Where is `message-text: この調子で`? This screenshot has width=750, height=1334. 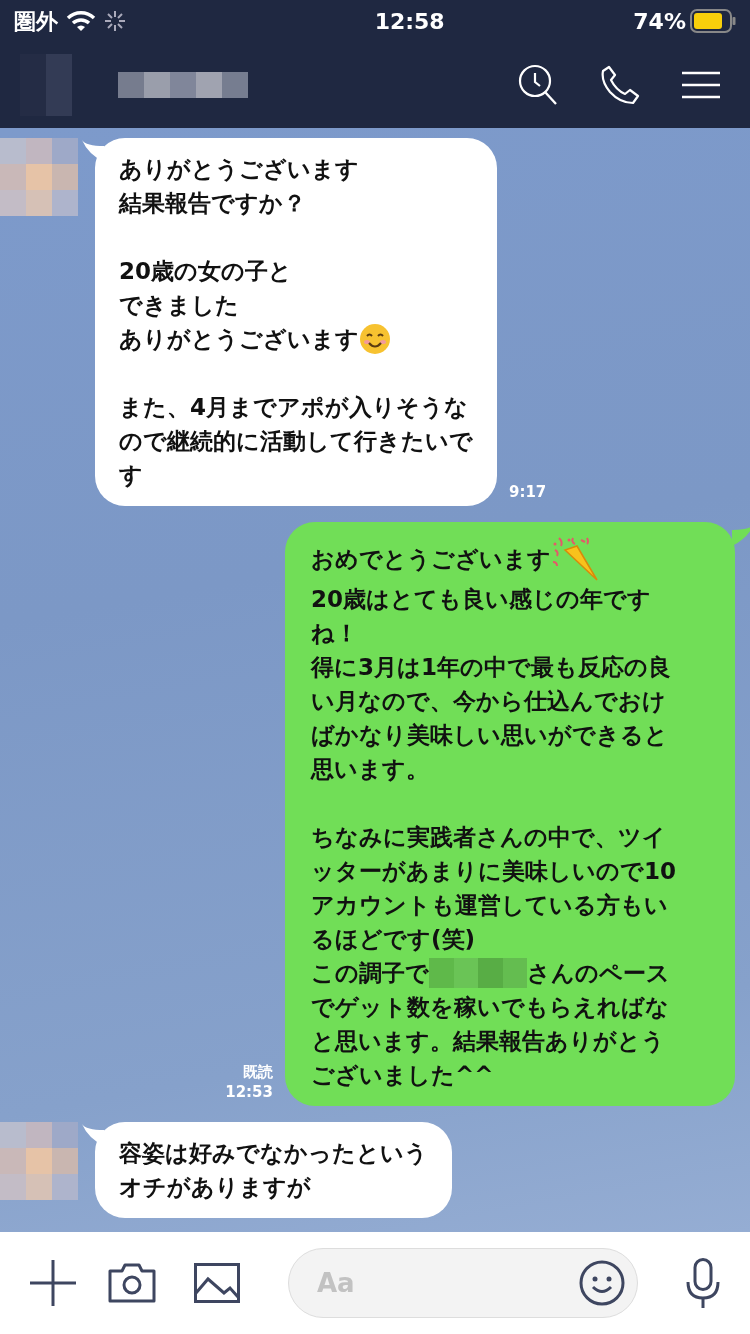
message-text: この調子で is located at coordinates (370, 973).